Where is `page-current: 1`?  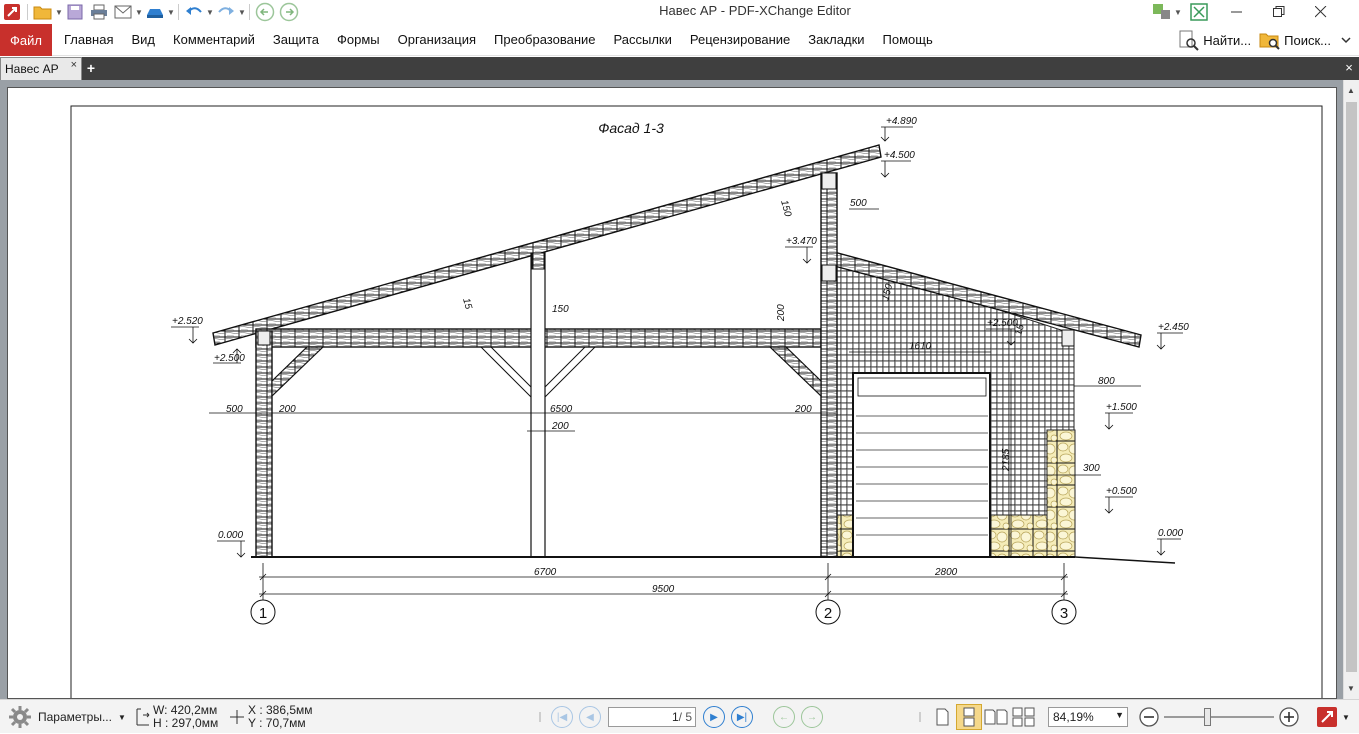 page-current: 1 is located at coordinates (675, 717).